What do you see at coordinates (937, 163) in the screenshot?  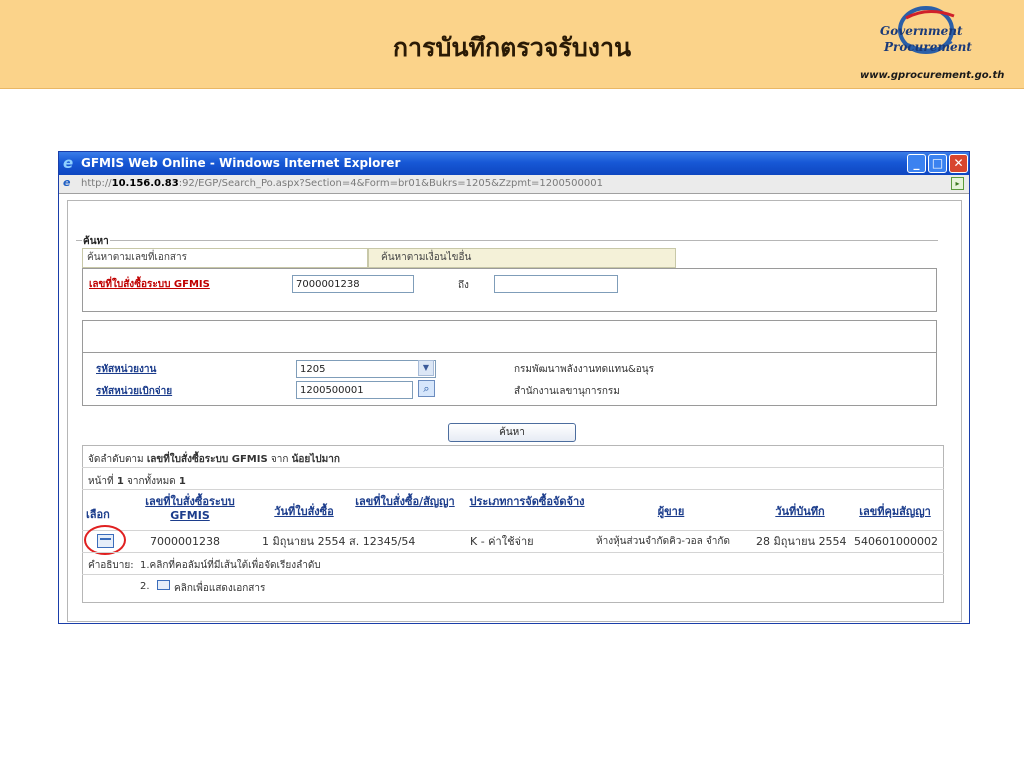 I see `maximize-icon: □` at bounding box center [937, 163].